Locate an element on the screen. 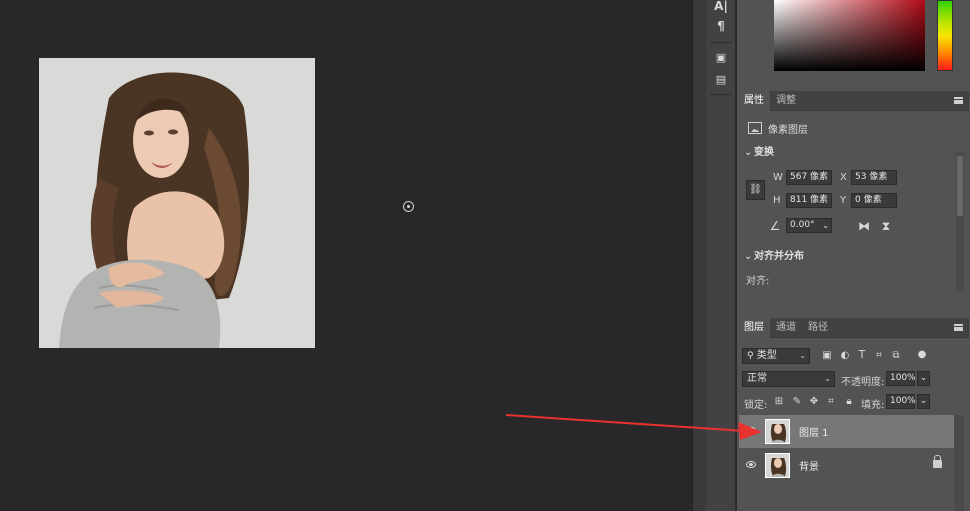  width-field: 567 像素 is located at coordinates (809, 177).